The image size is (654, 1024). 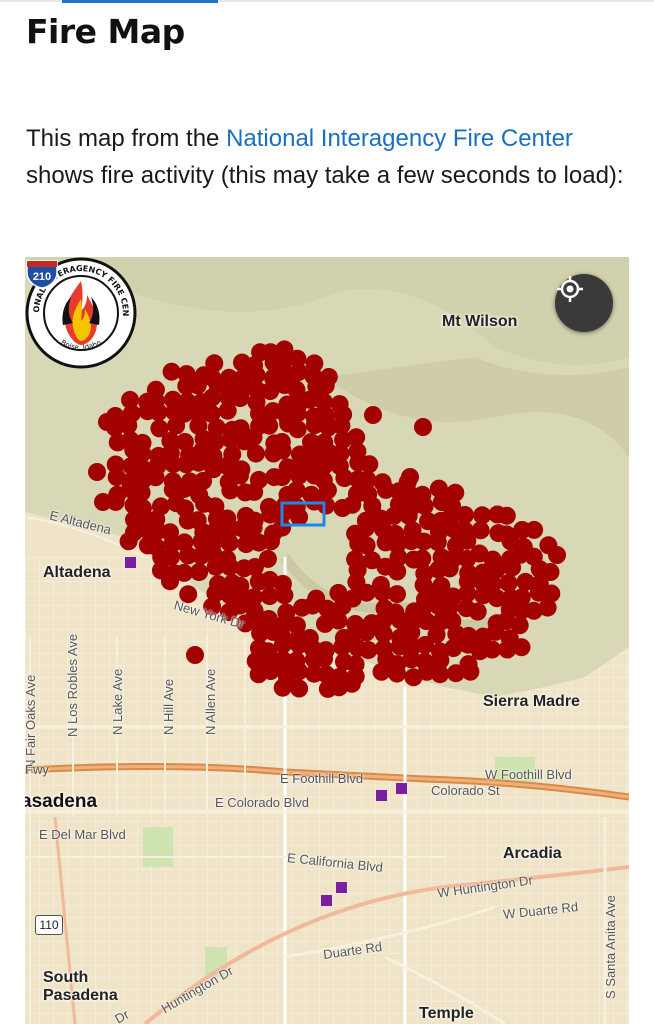 I want to click on road-w-foothill: W Foothill Blvd, so click(x=528, y=774).